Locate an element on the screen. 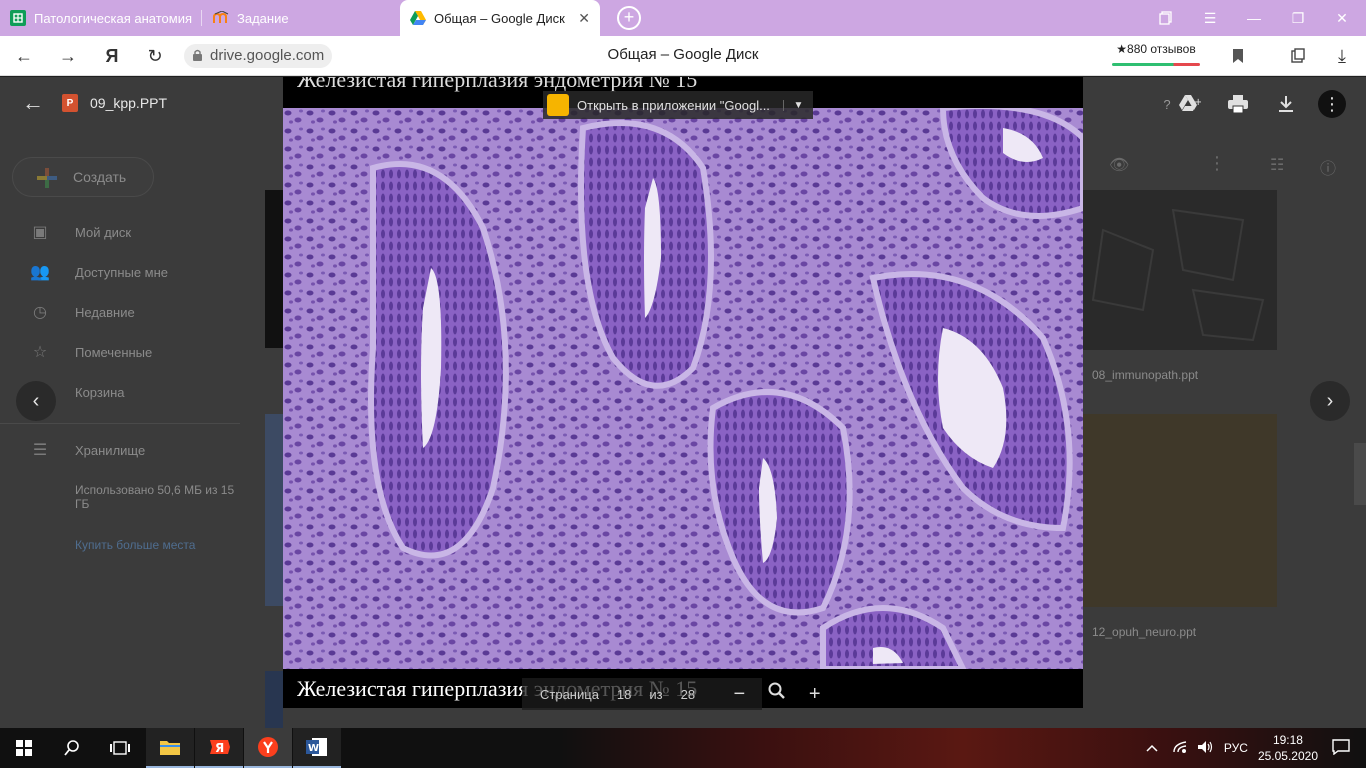 This screenshot has width=1366, height=768. file-explorer-icon is located at coordinates (170, 748).